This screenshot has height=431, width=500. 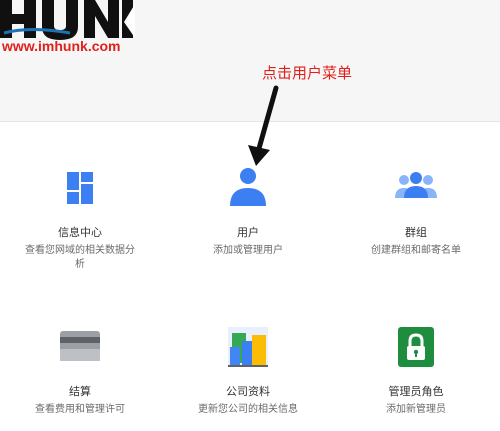 What do you see at coordinates (416, 250) in the screenshot?
I see `card-description: 创建群组和邮寄名单` at bounding box center [416, 250].